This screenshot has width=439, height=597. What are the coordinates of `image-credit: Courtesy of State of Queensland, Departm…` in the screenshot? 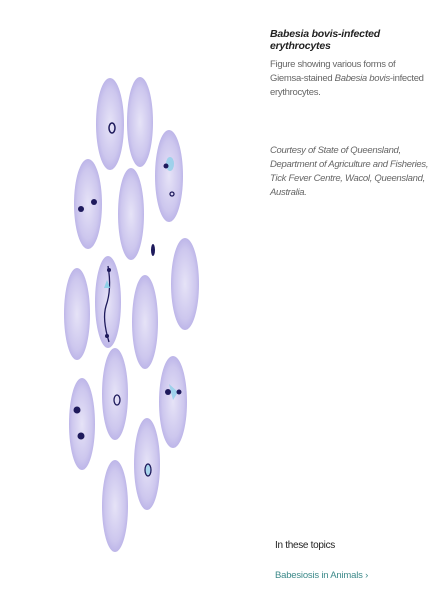 It's located at (349, 171).